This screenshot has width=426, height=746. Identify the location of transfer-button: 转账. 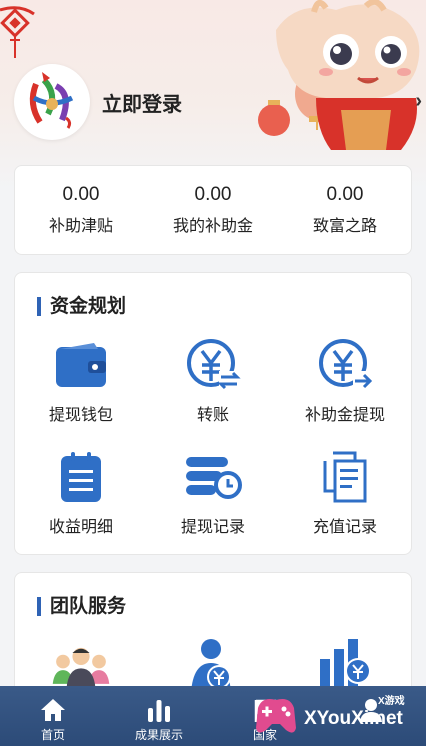
(213, 381).